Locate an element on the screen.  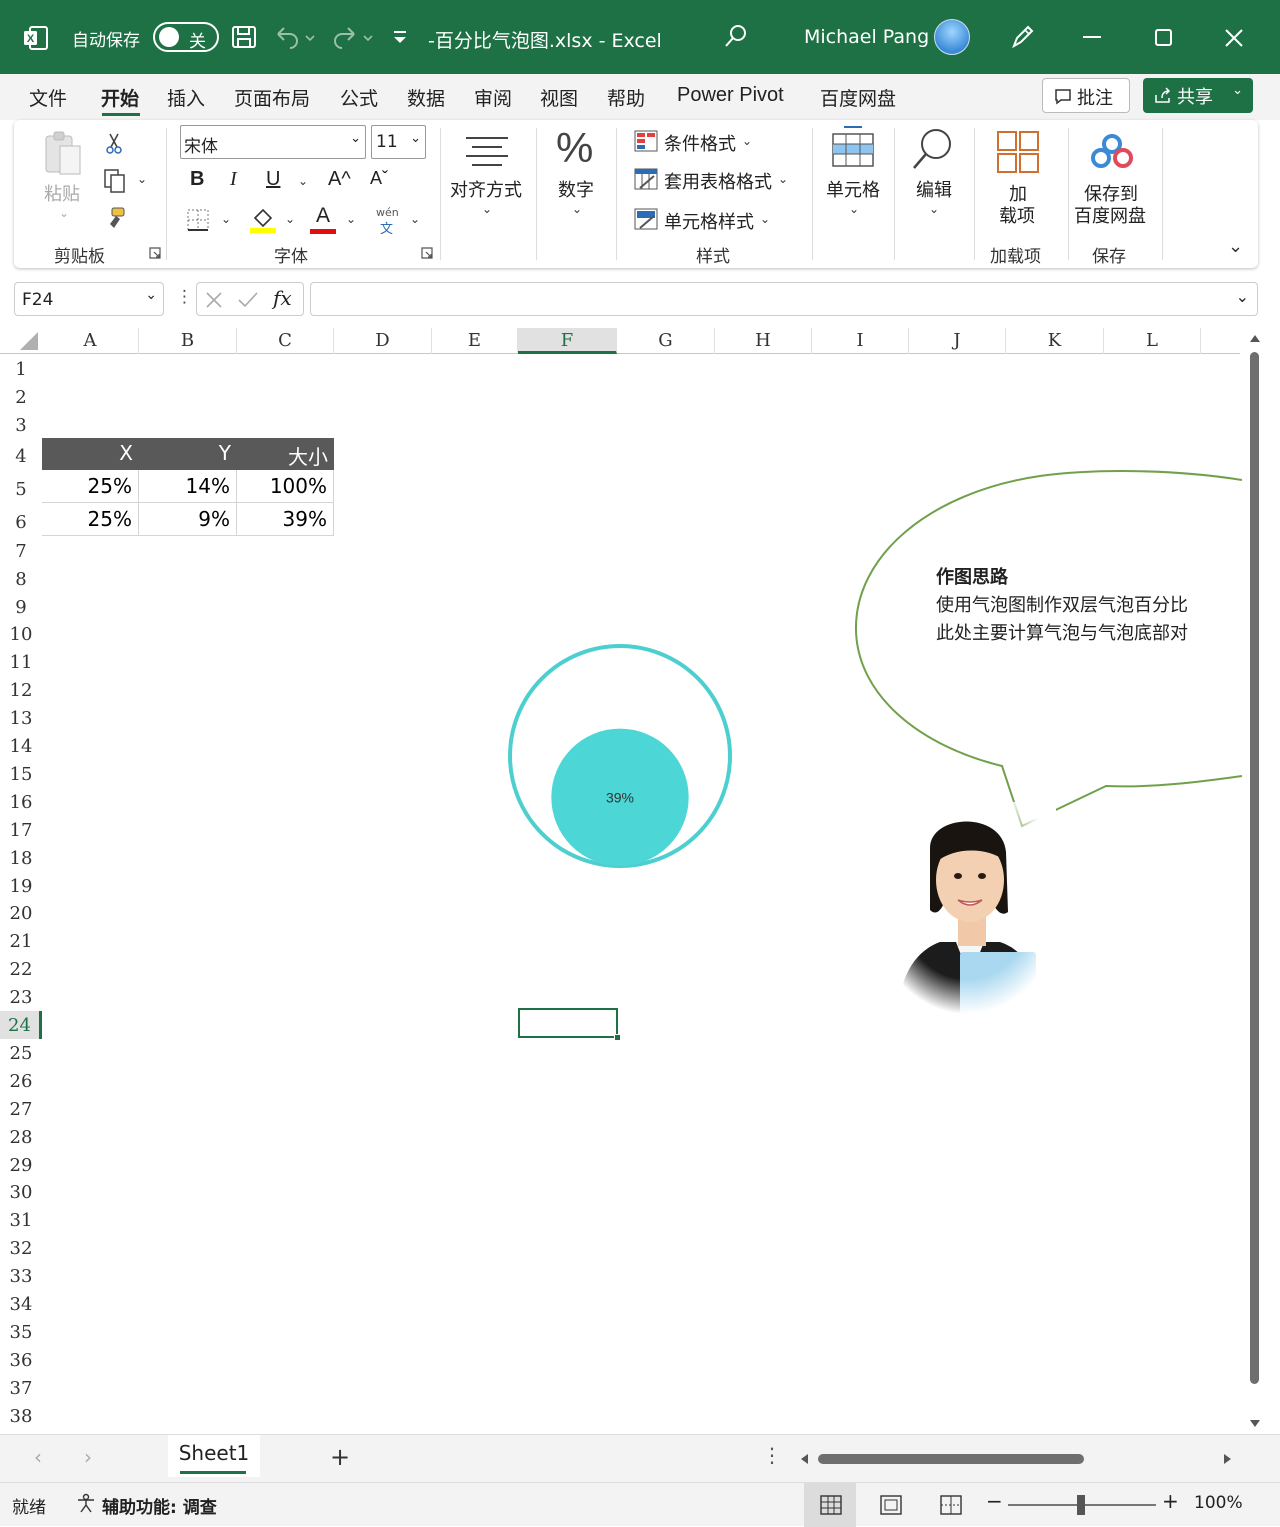
format-as-table-dropdown-icon: ⌄ is located at coordinates (783, 179).